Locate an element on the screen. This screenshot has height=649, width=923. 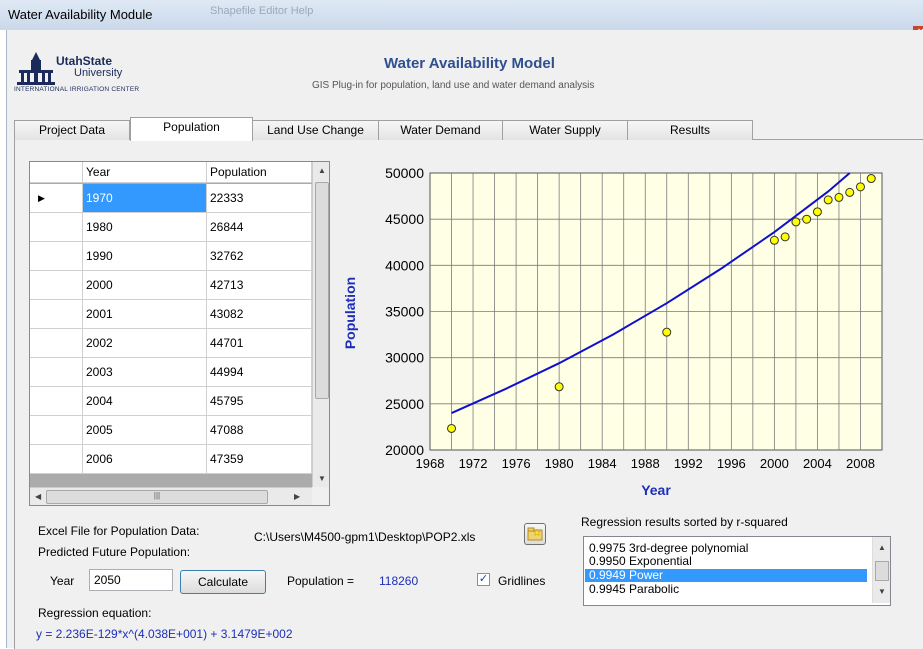
regression-equation-label: Regression equation: is located at coordinates (95, 613).